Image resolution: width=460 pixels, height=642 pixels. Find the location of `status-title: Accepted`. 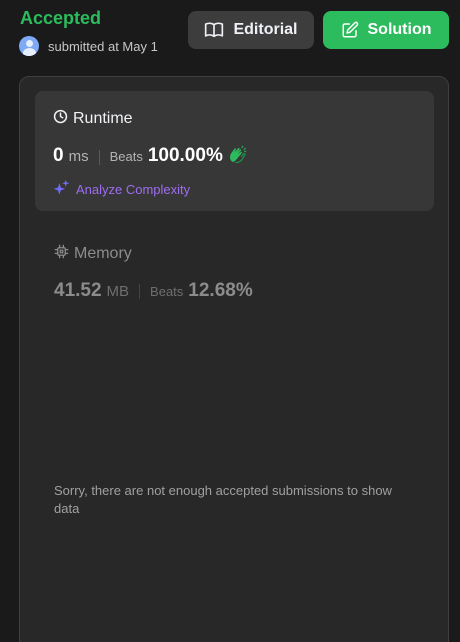

status-title: Accepted is located at coordinates (61, 18).